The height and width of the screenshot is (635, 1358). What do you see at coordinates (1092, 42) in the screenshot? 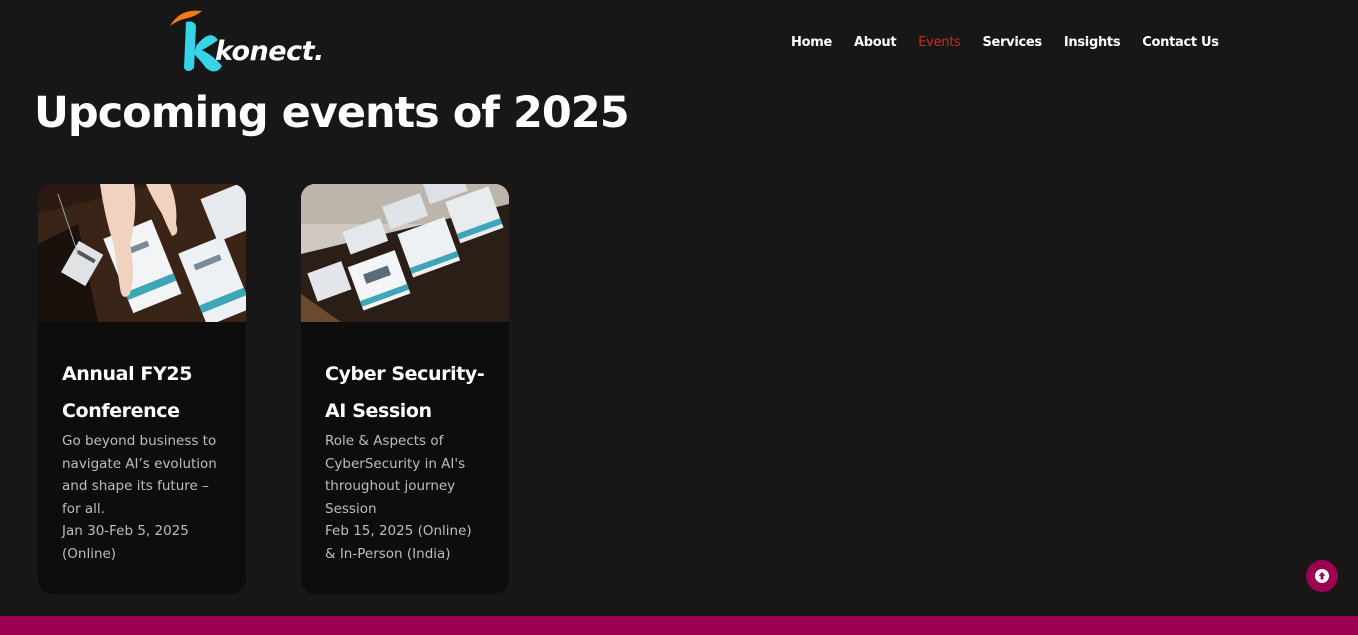
I see `nav-insights: Insights` at bounding box center [1092, 42].